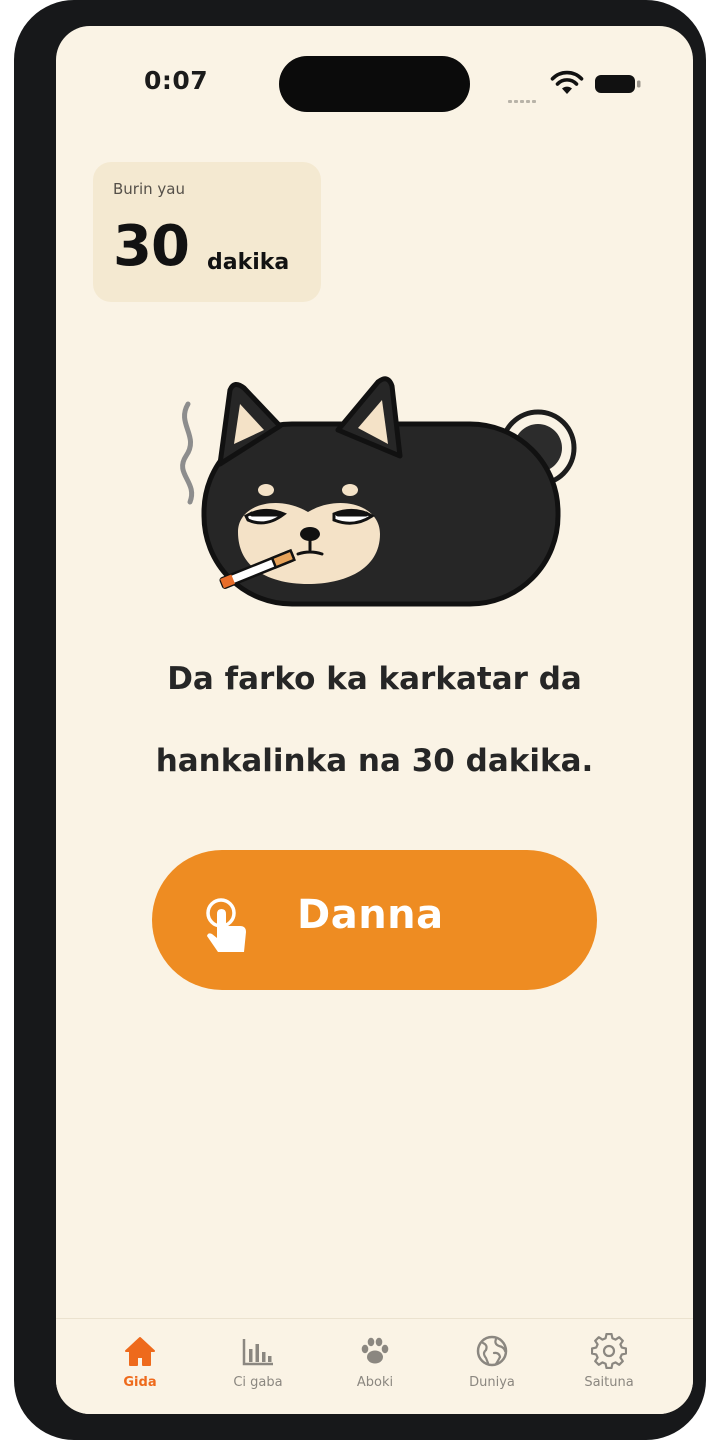 This screenshot has width=720, height=1440. What do you see at coordinates (151, 246) in the screenshot?
I see `daily-goal-value: 30` at bounding box center [151, 246].